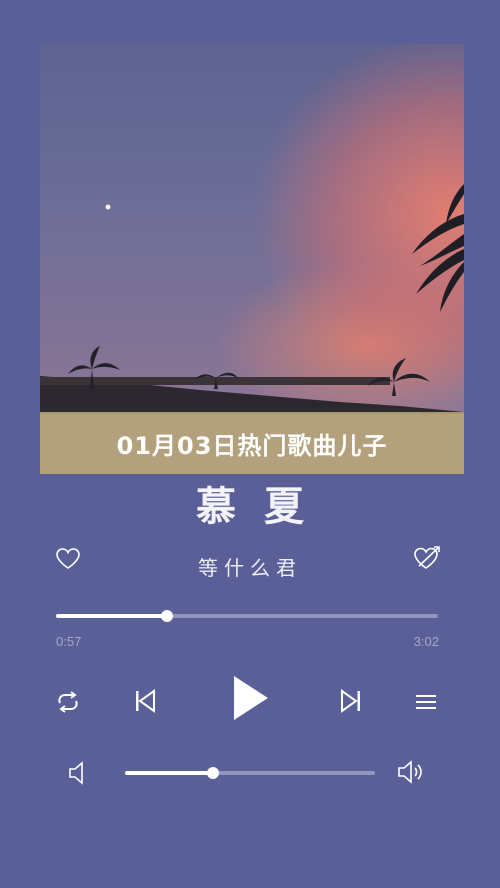  What do you see at coordinates (250, 773) in the screenshot?
I see `volume-slider` at bounding box center [250, 773].